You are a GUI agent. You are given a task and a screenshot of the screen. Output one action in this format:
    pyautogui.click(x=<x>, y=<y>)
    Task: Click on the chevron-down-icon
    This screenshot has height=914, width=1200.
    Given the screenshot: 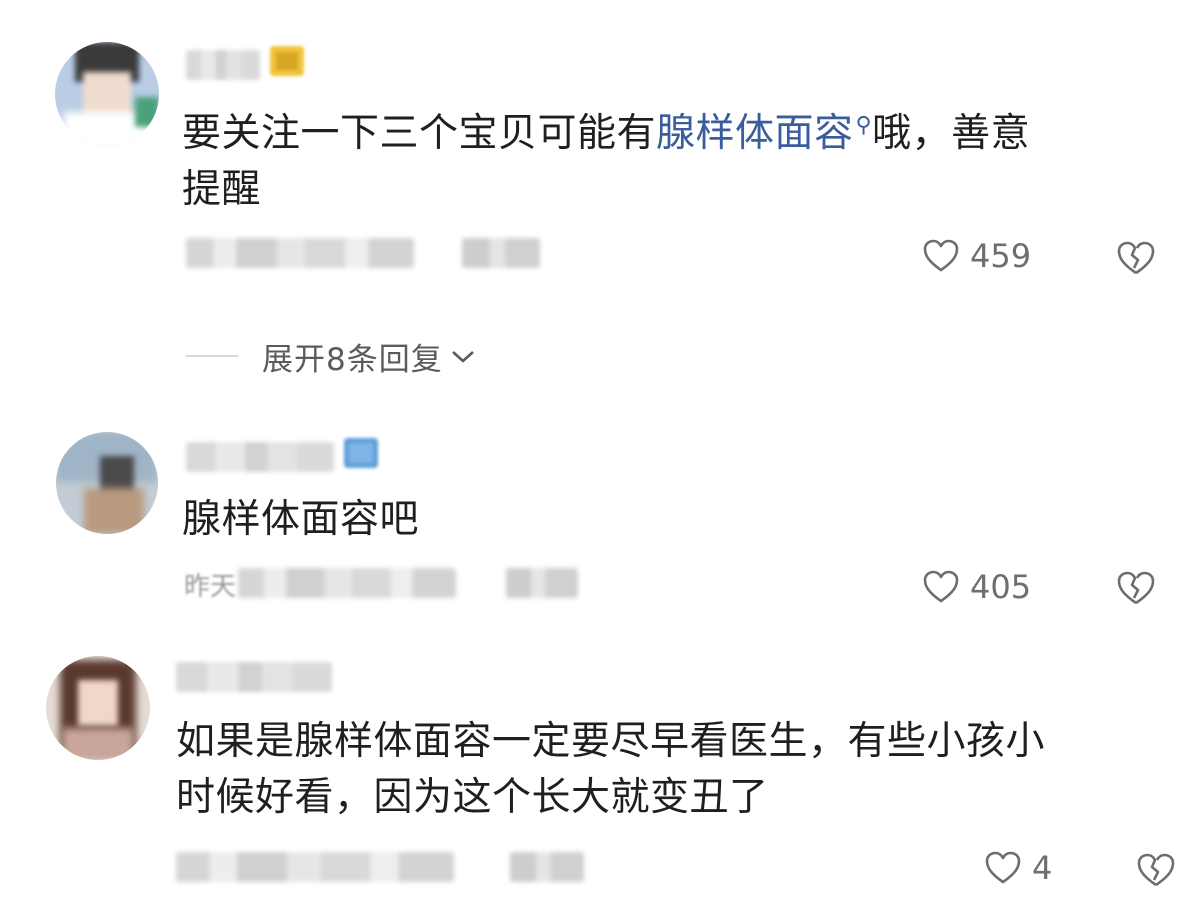 What is the action you would take?
    pyautogui.click(x=462, y=357)
    